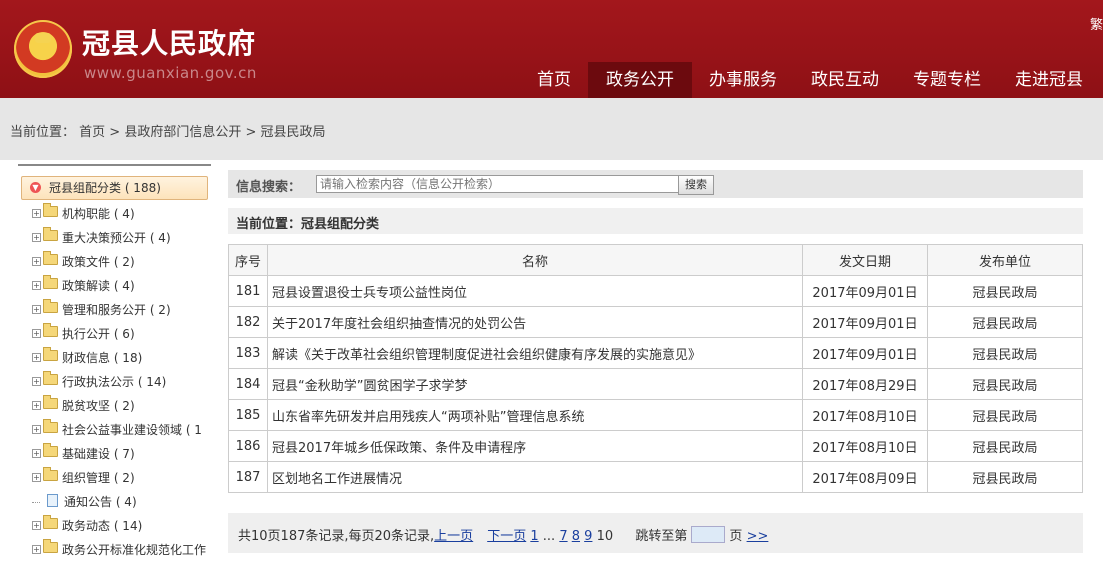  Describe the element at coordinates (535, 260) in the screenshot. I see `header-name: 名称` at that location.